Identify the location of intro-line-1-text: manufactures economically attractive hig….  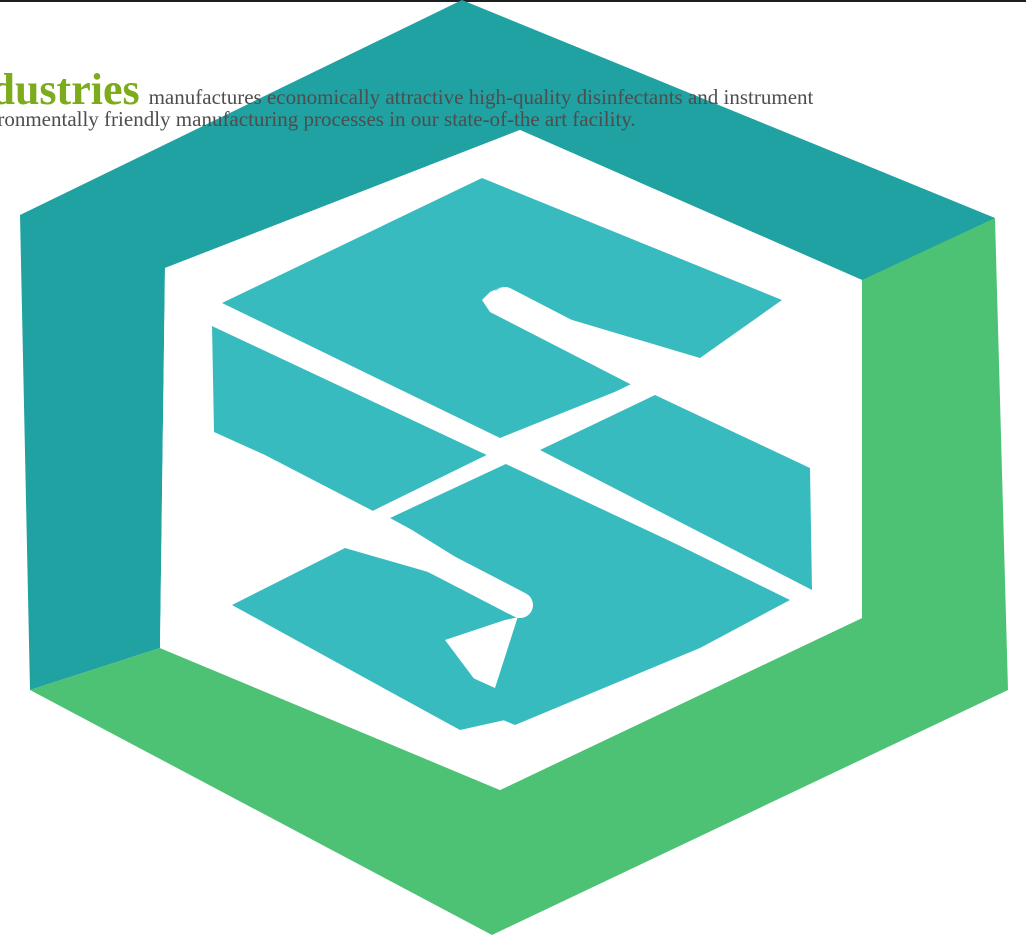
(481, 97).